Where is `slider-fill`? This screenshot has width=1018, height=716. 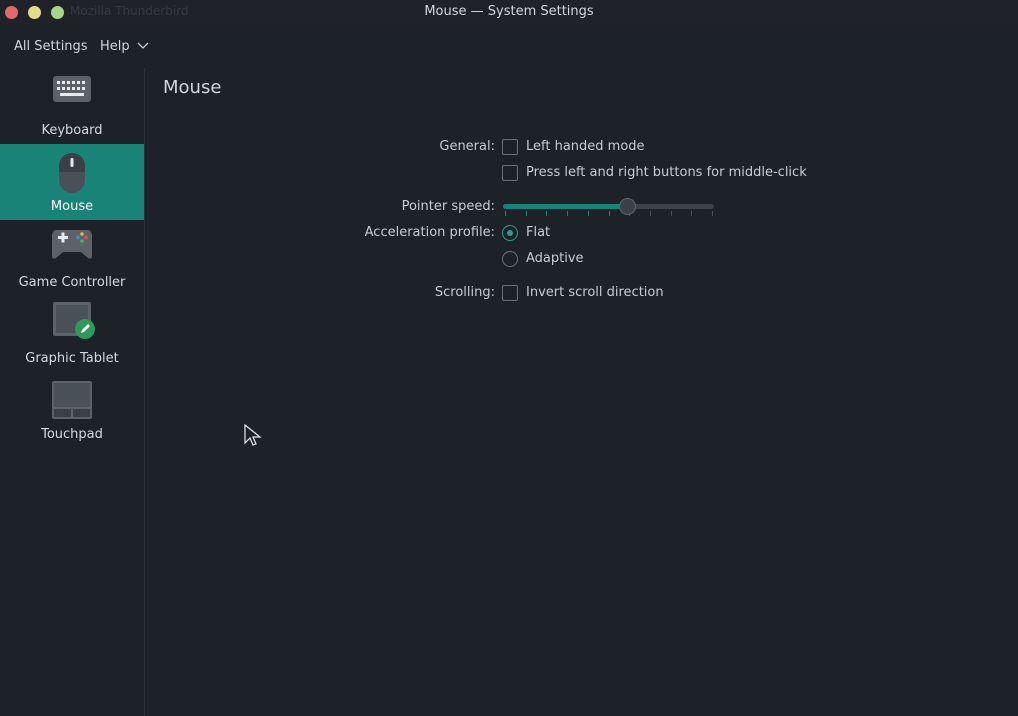
slider-fill is located at coordinates (565, 206).